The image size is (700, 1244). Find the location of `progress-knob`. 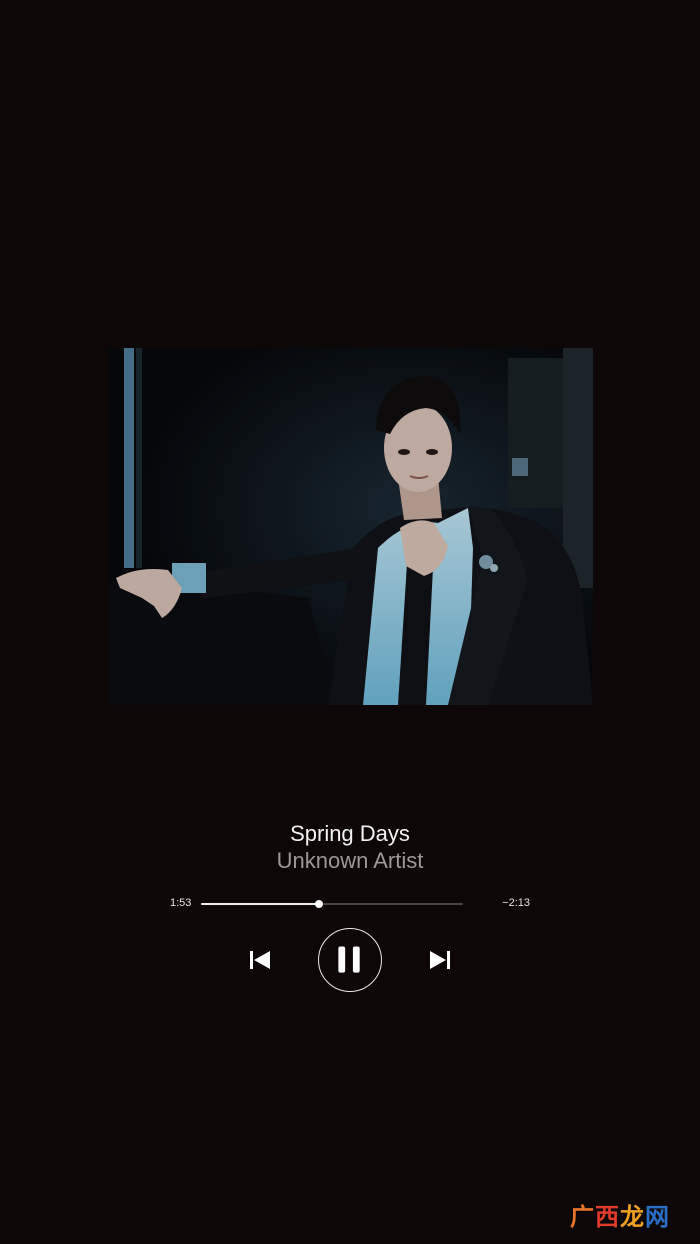

progress-knob is located at coordinates (318, 904).